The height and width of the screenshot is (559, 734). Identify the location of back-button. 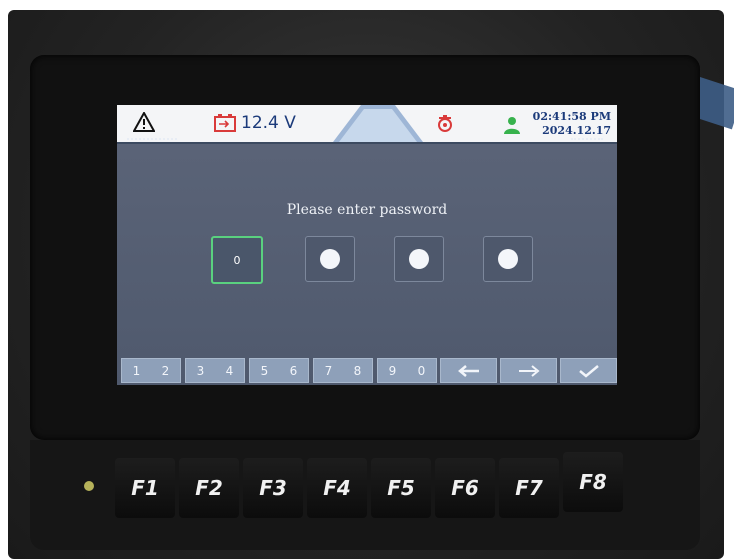
(468, 370).